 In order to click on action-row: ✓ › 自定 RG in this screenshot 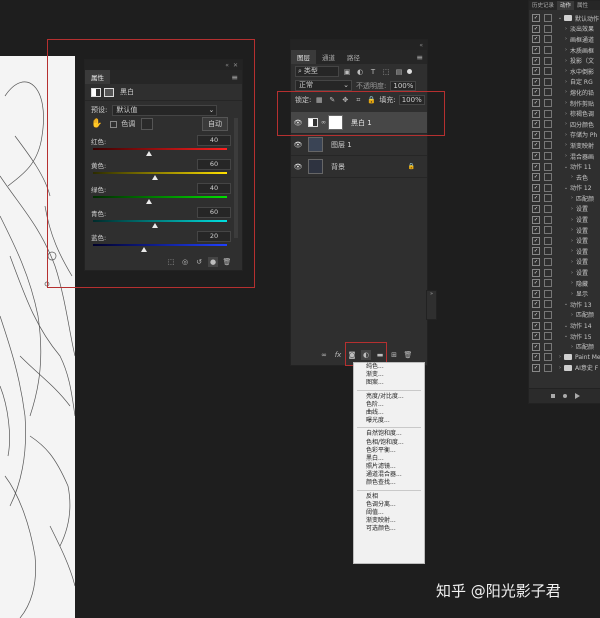, I will do `click(564, 82)`.